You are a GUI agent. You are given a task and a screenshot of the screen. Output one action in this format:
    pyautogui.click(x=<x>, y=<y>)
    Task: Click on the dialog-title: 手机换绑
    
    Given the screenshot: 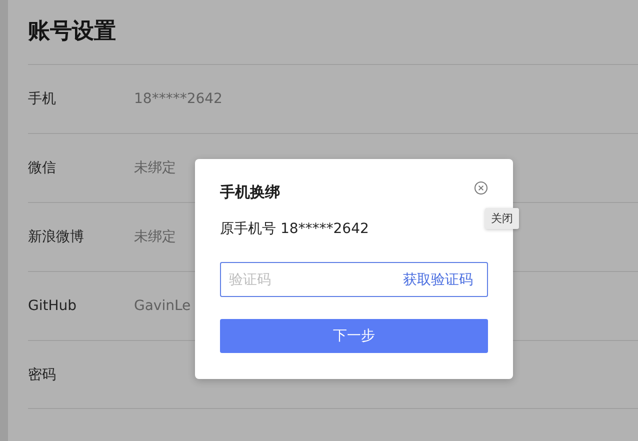 What is the action you would take?
    pyautogui.click(x=250, y=192)
    